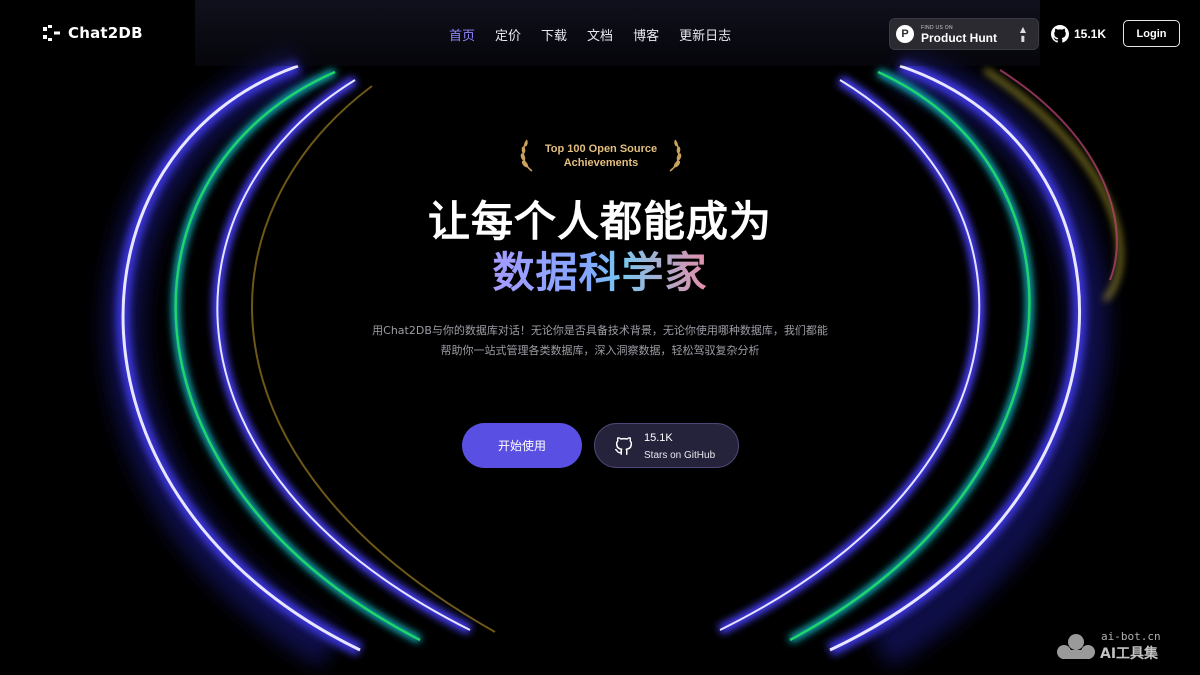  I want to click on chat2db-logo-icon, so click(51, 33).